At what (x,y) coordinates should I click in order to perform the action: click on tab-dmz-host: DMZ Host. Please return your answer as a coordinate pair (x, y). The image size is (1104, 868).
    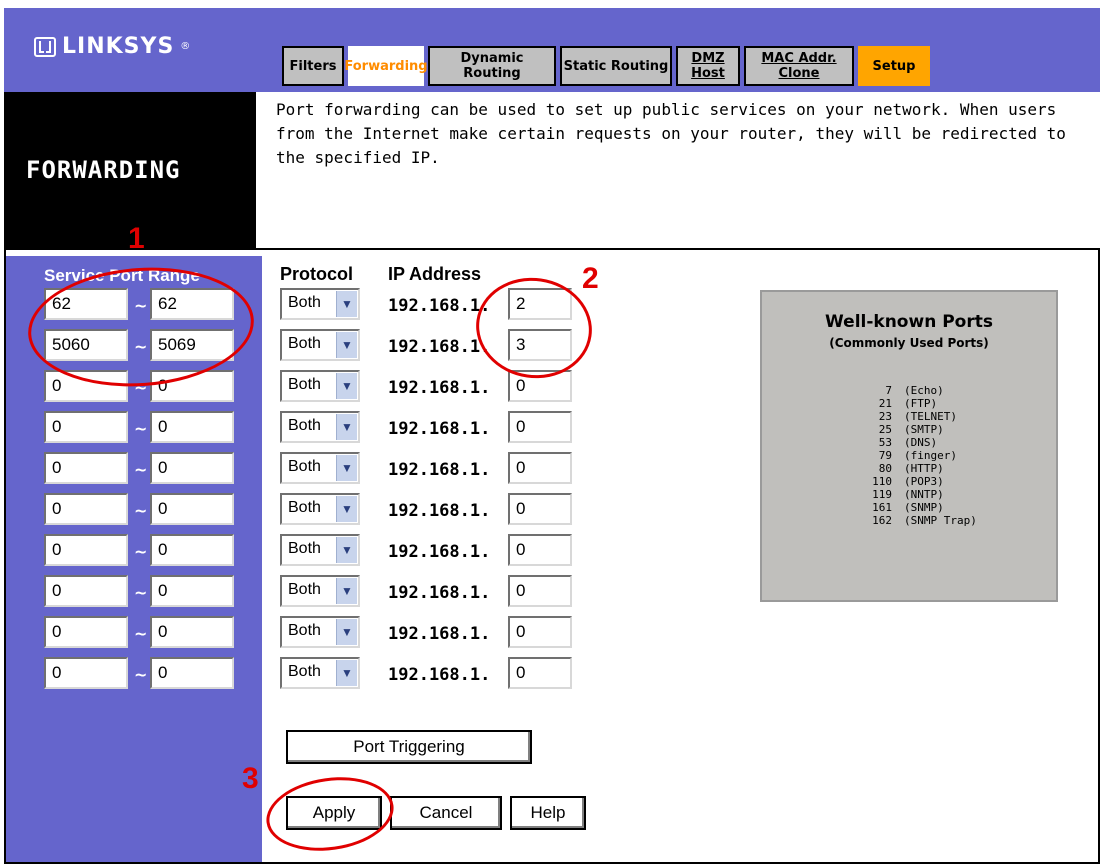
    Looking at the image, I should click on (708, 66).